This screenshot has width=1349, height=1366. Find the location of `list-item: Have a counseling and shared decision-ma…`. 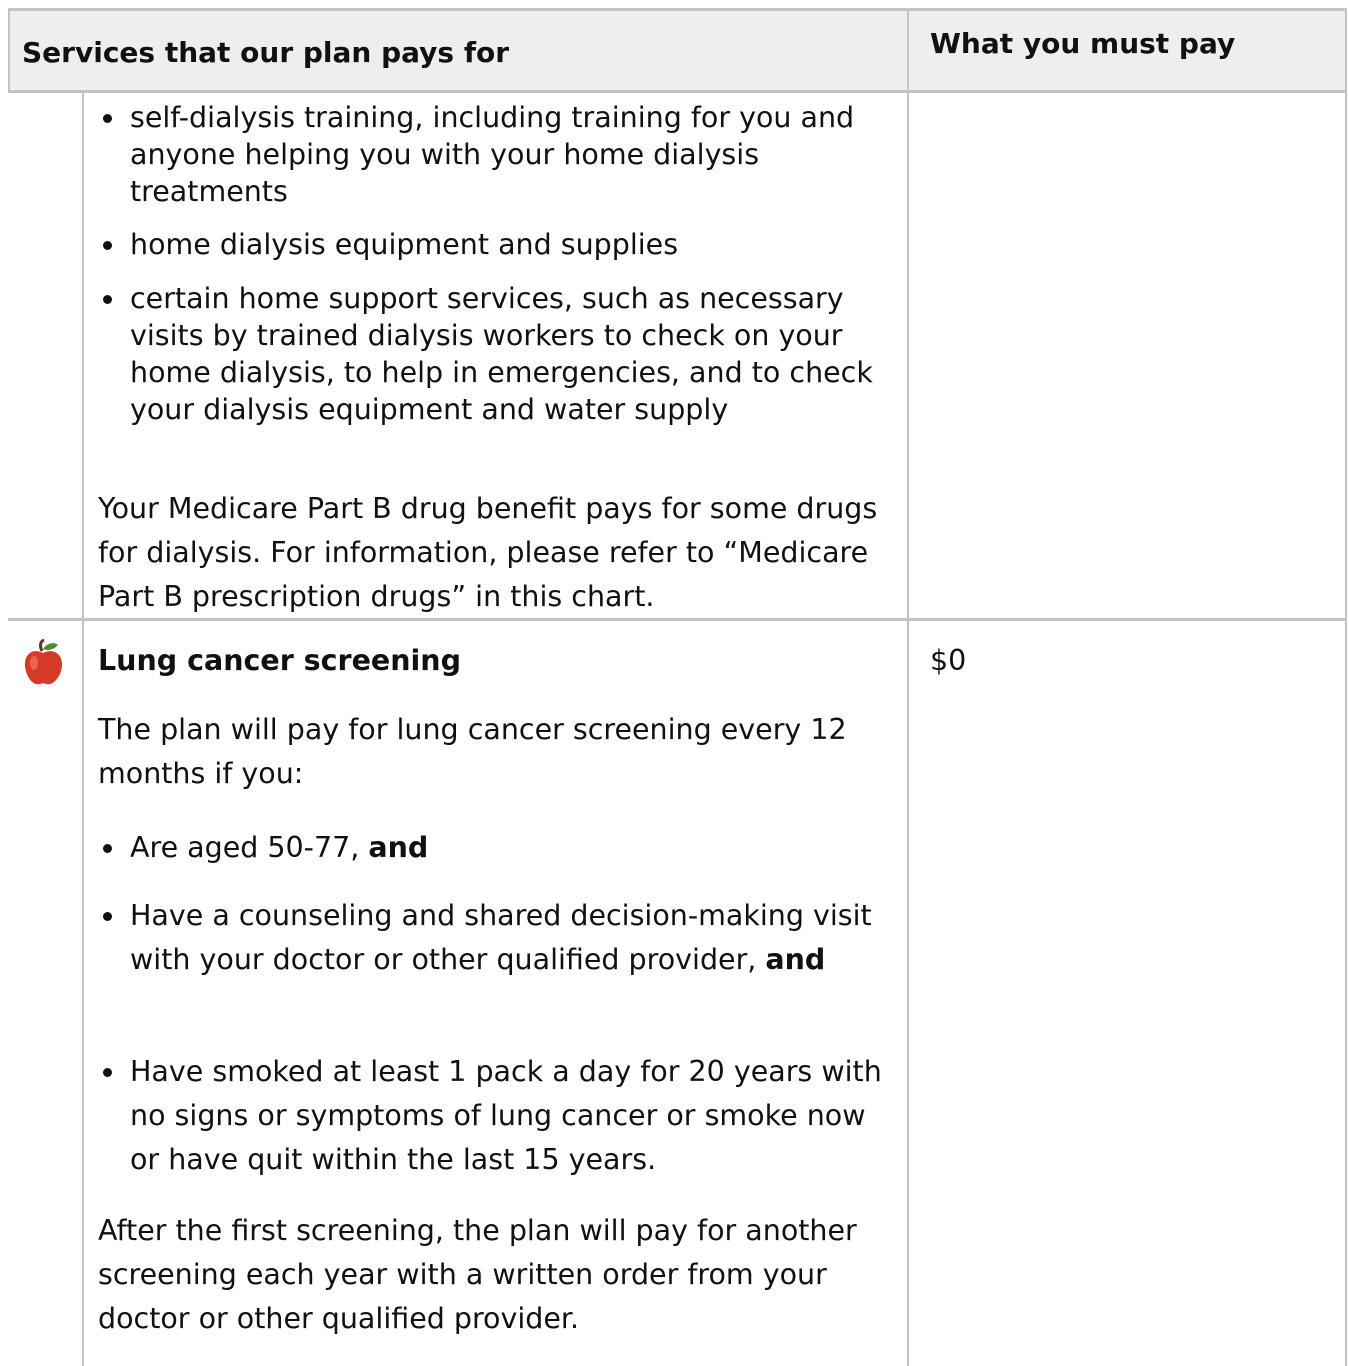

list-item: Have a counseling and shared decision-ma… is located at coordinates (494, 938).